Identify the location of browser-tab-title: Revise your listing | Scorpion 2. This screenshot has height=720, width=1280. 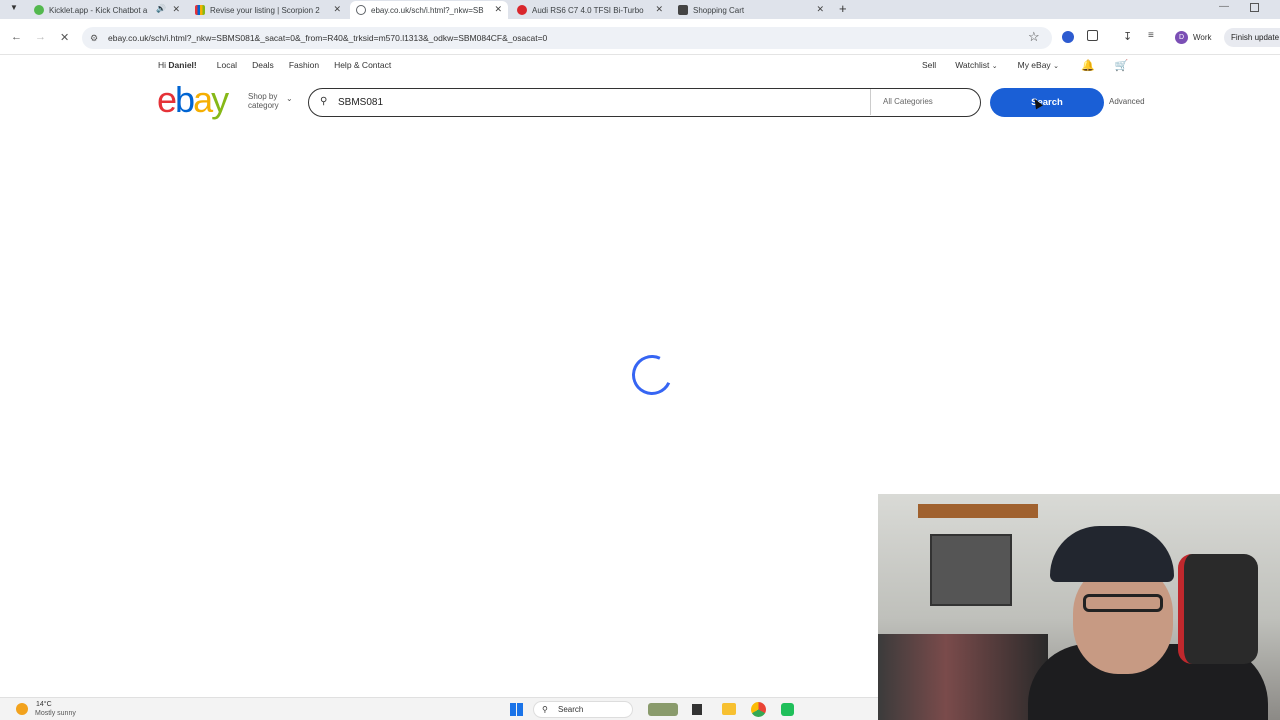
(265, 10).